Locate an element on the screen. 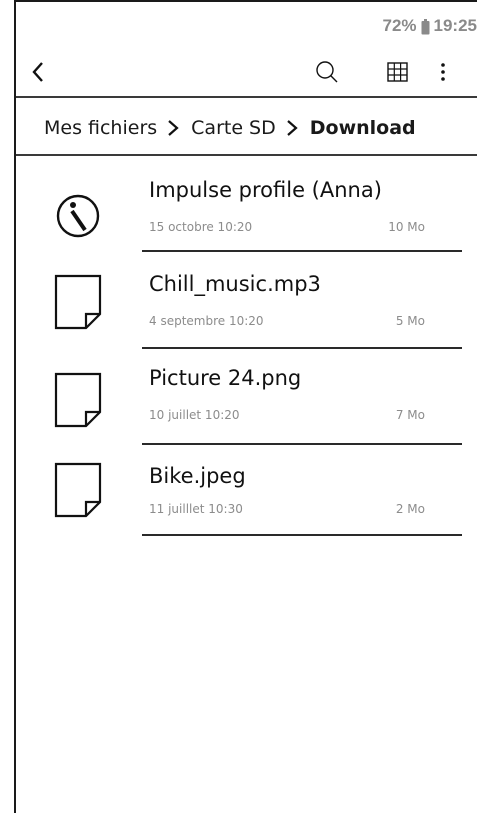  file-size: 10 Mo is located at coordinates (406, 227).